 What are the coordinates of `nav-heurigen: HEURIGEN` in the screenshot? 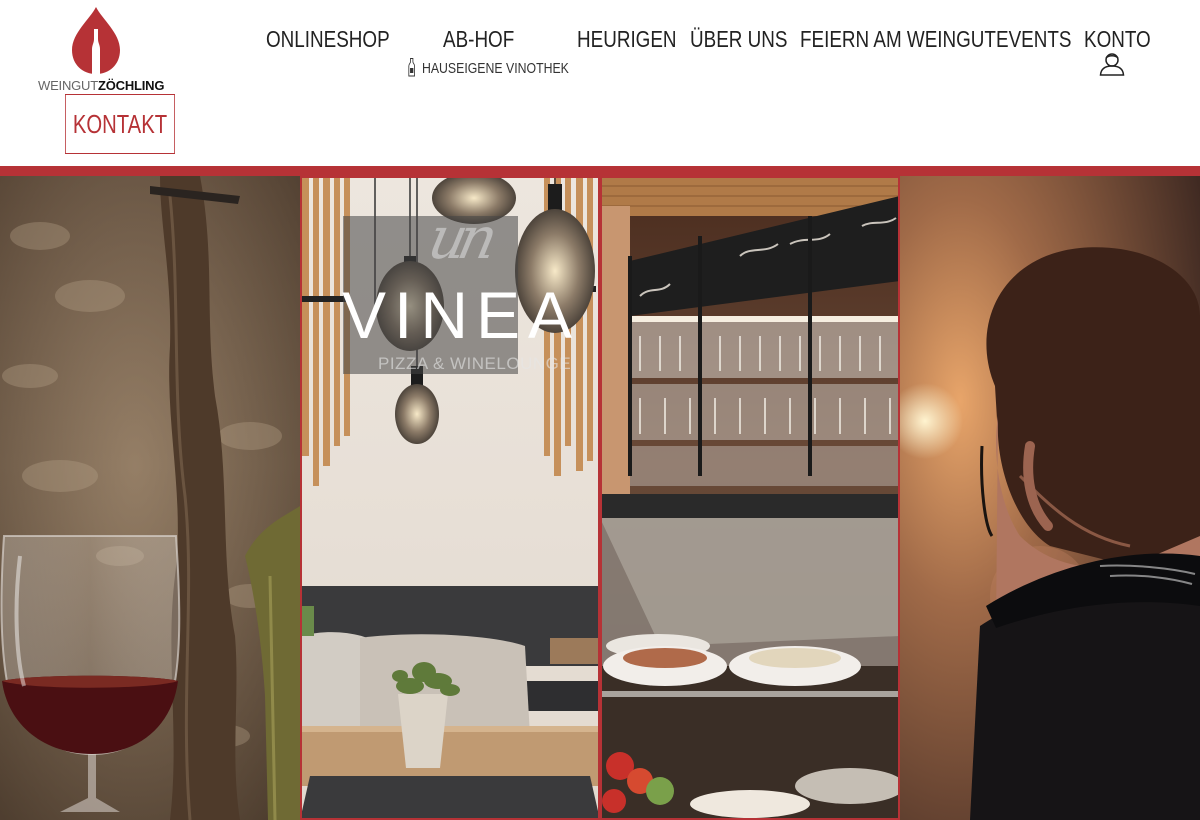 It's located at (627, 39).